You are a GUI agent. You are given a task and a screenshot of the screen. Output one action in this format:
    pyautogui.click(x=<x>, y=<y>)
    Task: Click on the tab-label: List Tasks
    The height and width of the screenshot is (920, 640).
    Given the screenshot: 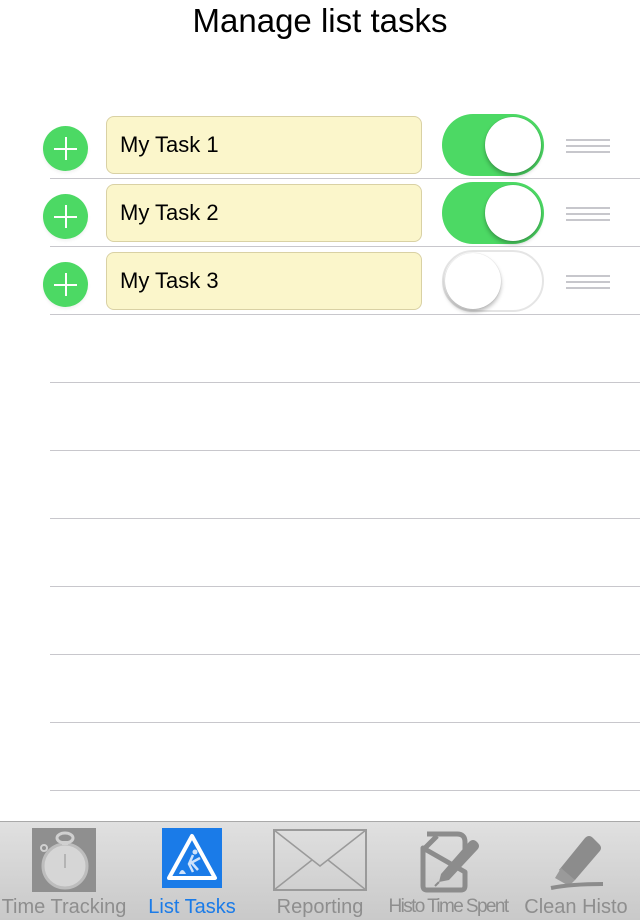 What is the action you would take?
    pyautogui.click(x=192, y=907)
    